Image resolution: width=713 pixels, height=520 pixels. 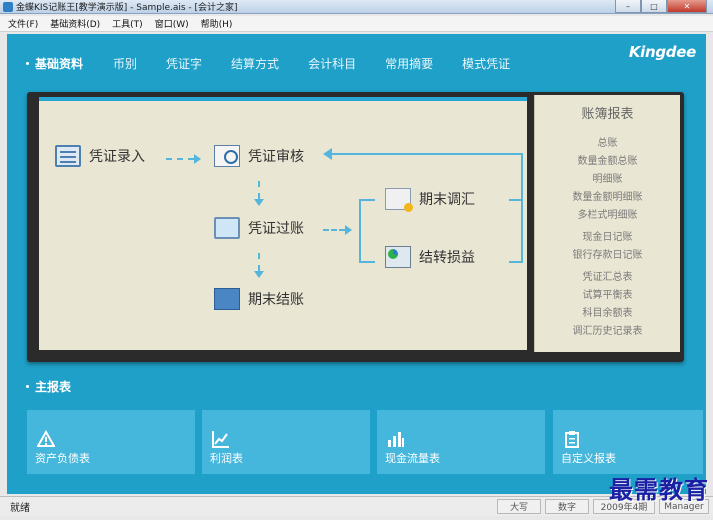 What do you see at coordinates (356, 24) in the screenshot?
I see `menu-bar: 文件(F) 基础资料(D) 工具(T) 窗口(W) 帮助(H)` at bounding box center [356, 24].